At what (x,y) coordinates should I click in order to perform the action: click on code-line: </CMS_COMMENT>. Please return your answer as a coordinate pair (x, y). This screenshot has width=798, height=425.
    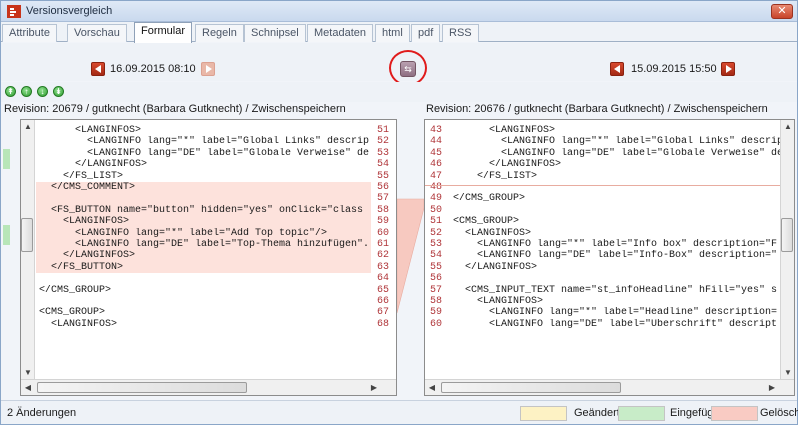
    Looking at the image, I should click on (87, 187).